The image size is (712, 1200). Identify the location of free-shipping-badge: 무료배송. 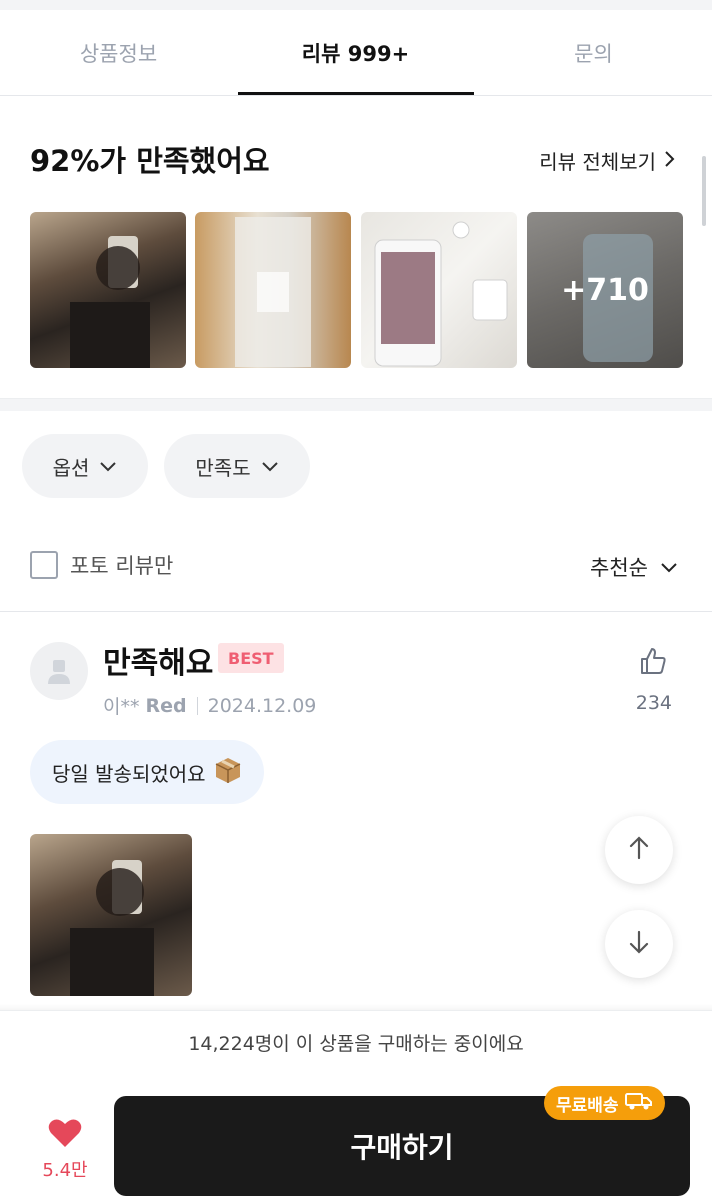
(604, 1103).